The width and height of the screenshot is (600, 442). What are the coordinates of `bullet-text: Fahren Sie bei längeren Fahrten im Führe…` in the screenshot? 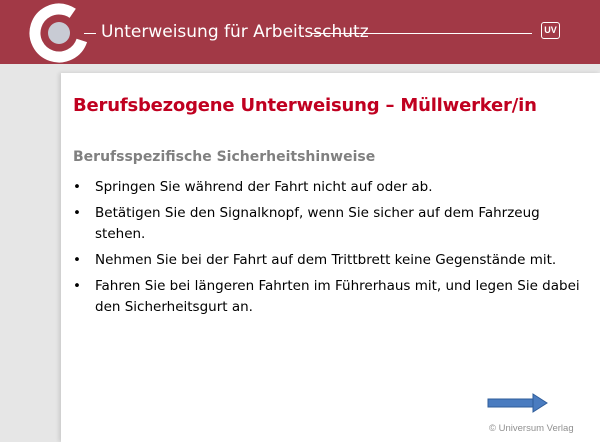 It's located at (337, 296).